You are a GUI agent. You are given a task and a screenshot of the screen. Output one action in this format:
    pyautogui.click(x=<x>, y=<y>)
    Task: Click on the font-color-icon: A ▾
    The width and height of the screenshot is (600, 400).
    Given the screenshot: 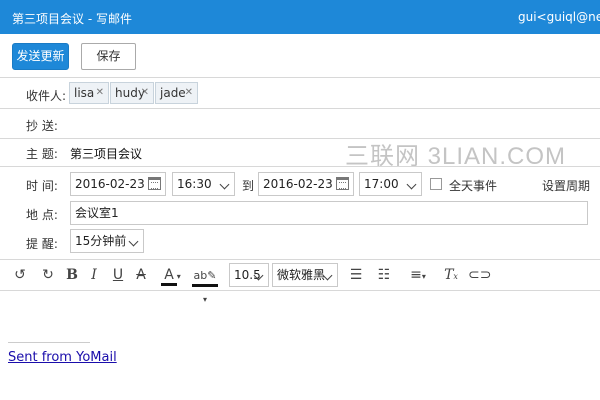 What is the action you would take?
    pyautogui.click(x=171, y=275)
    